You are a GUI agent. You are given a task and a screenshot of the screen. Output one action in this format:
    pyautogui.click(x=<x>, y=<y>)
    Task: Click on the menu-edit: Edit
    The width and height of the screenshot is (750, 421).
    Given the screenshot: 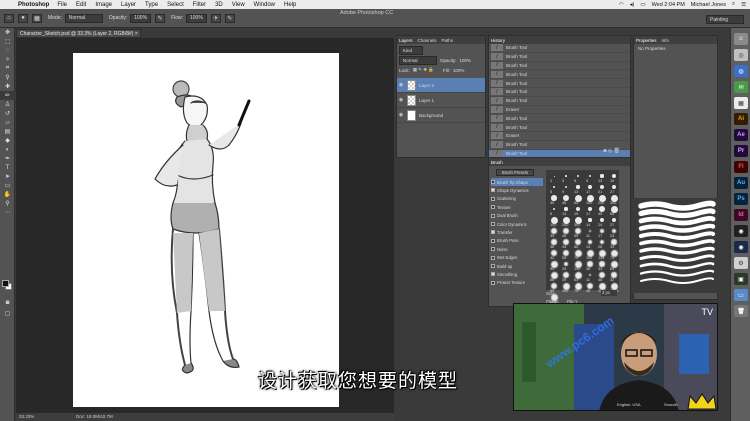 What is the action you would take?
    pyautogui.click(x=81, y=5)
    